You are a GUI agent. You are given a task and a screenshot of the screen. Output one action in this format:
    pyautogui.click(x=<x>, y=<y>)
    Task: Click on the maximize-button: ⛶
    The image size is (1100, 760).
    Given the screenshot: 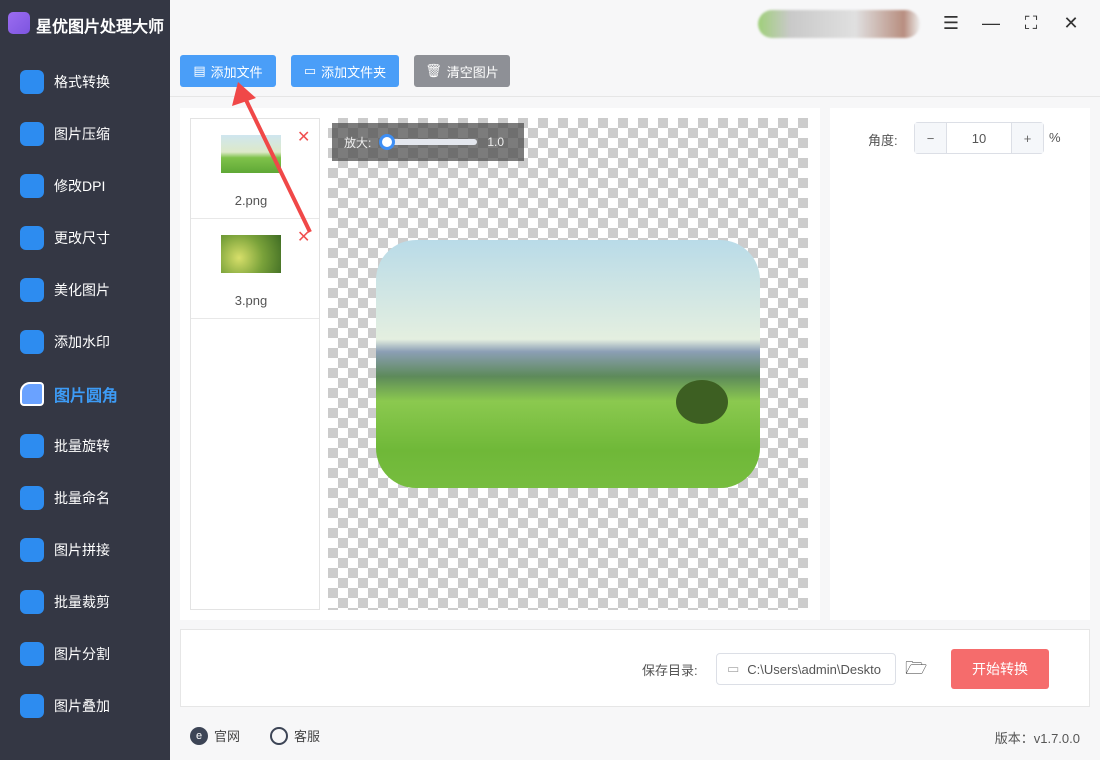 What is the action you would take?
    pyautogui.click(x=1031, y=23)
    